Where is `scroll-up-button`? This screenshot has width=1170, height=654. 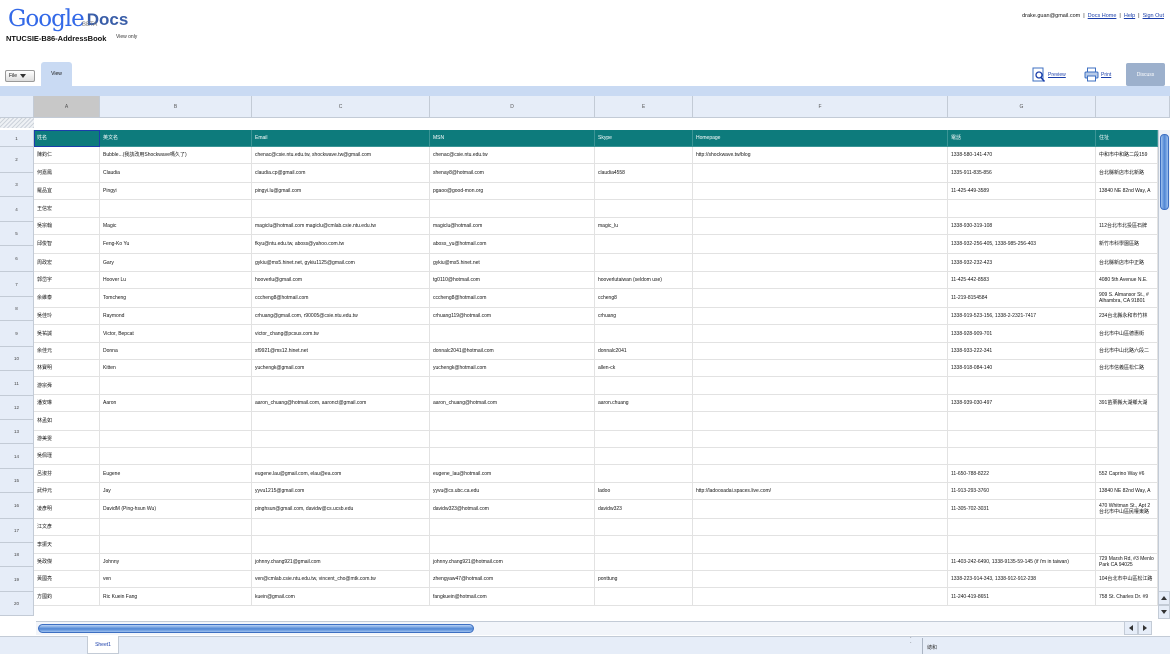
scroll-up-button is located at coordinates (1164, 598).